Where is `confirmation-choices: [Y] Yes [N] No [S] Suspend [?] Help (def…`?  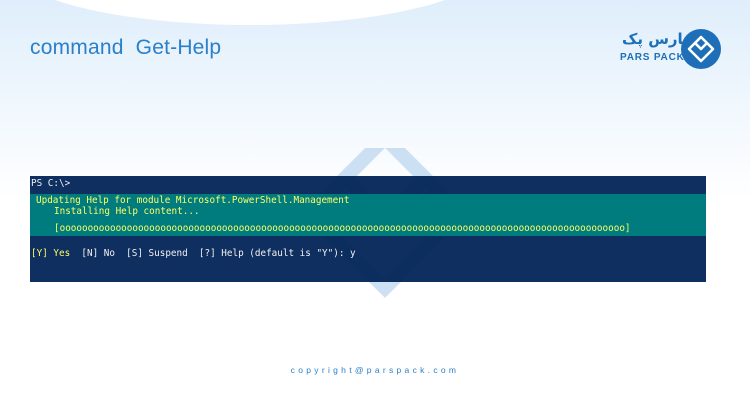
confirmation-choices: [Y] Yes [N] No [S] Suspend [?] Help (def… is located at coordinates (193, 253).